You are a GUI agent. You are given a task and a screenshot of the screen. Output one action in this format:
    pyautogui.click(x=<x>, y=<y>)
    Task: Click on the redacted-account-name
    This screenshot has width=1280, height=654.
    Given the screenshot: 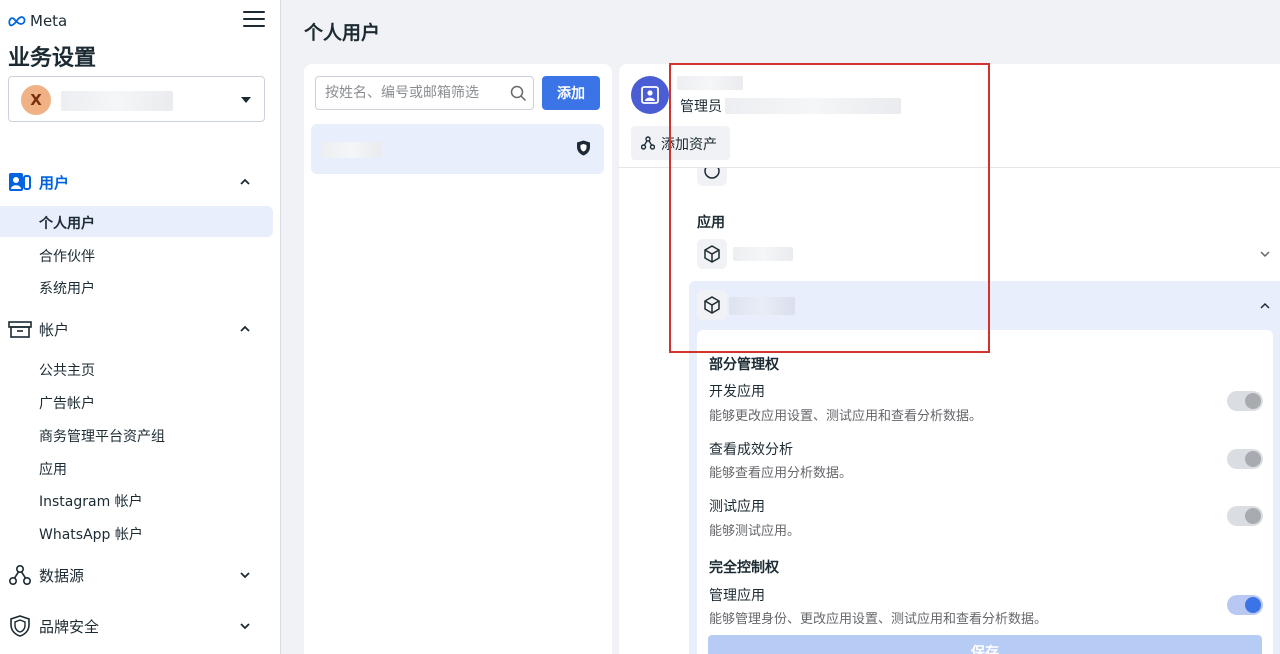 What is the action you would take?
    pyautogui.click(x=117, y=101)
    